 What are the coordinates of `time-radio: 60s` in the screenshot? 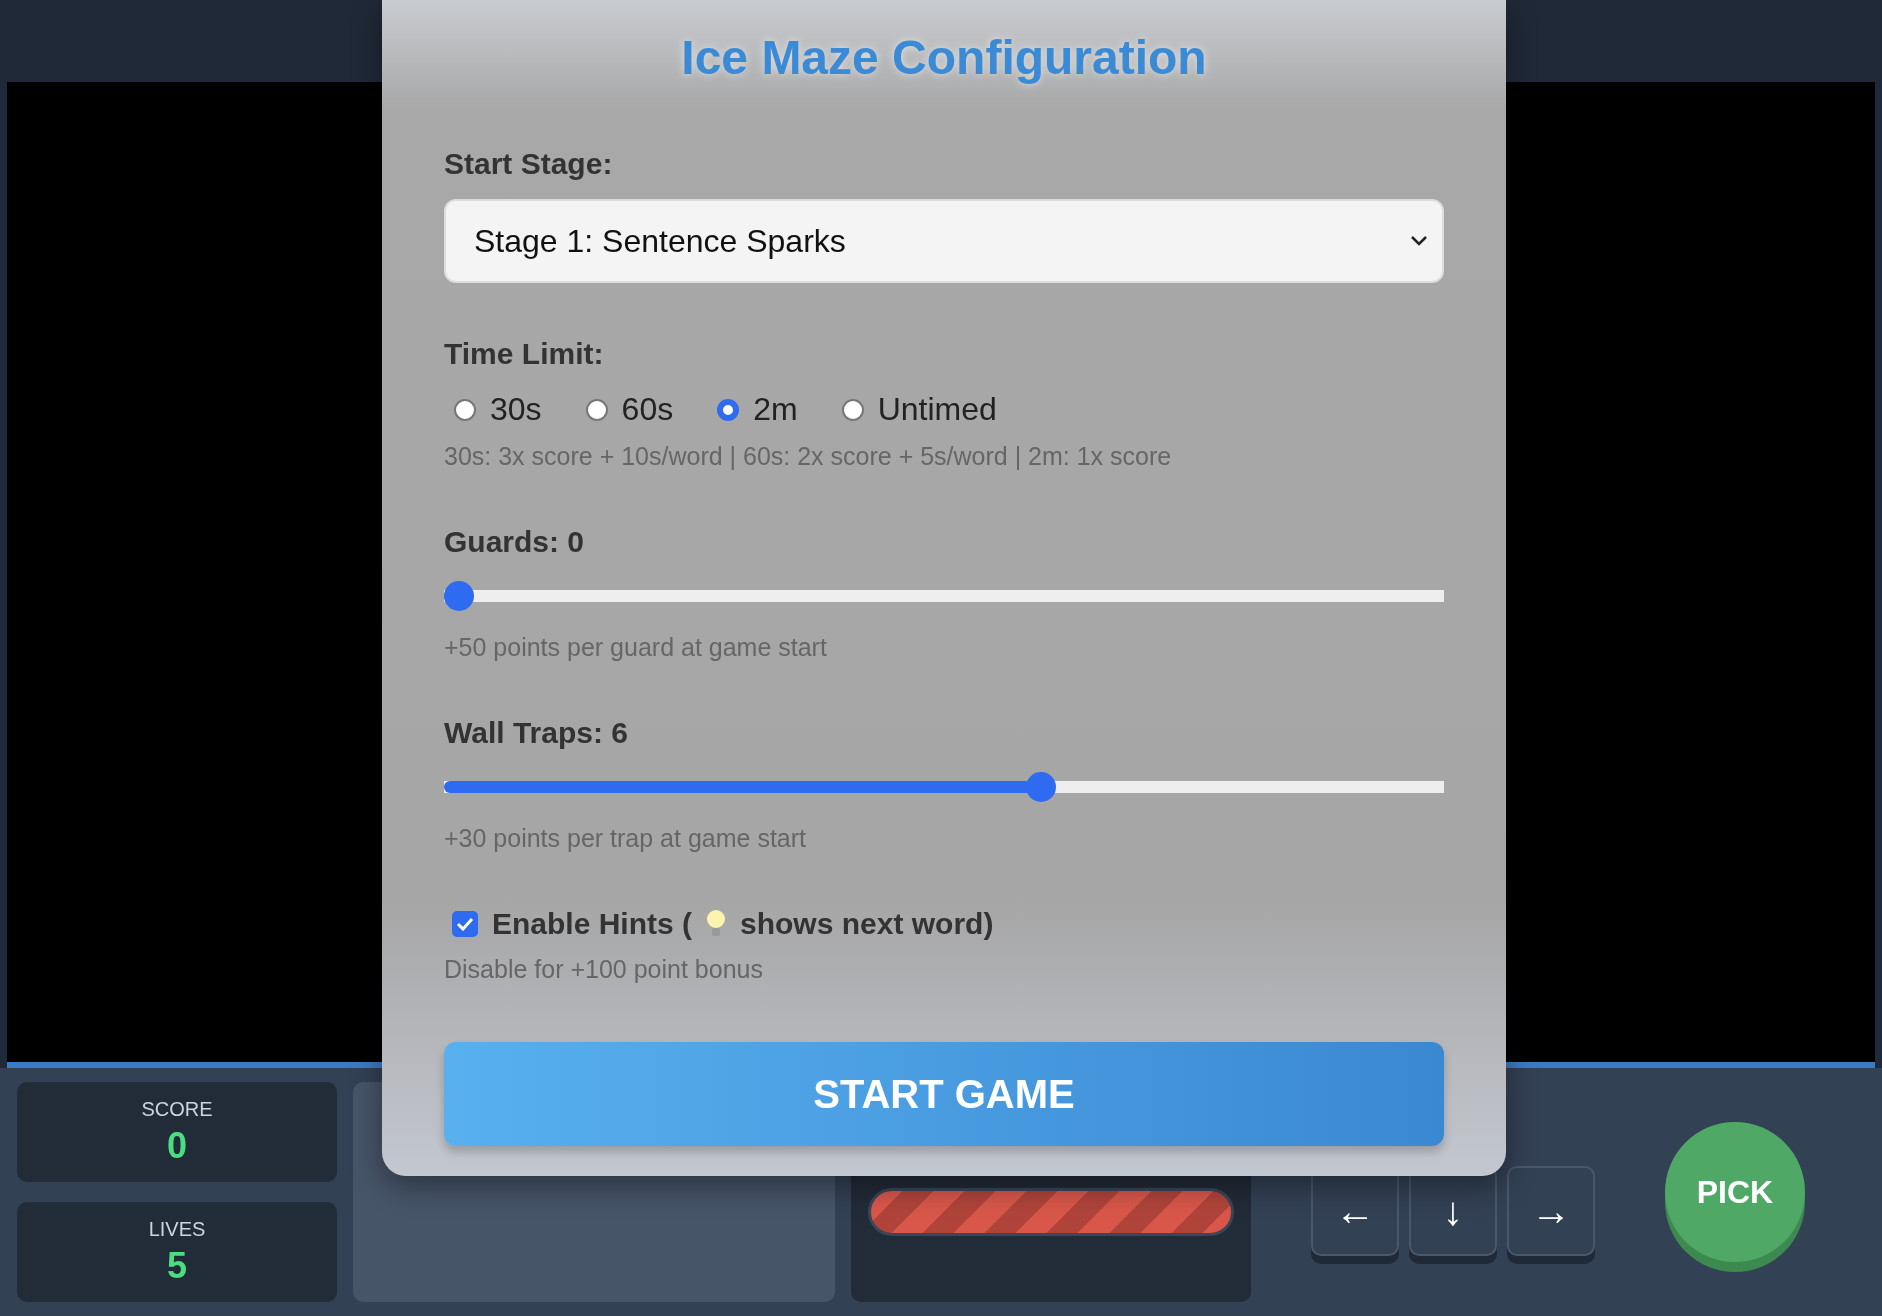 It's located at (629, 409).